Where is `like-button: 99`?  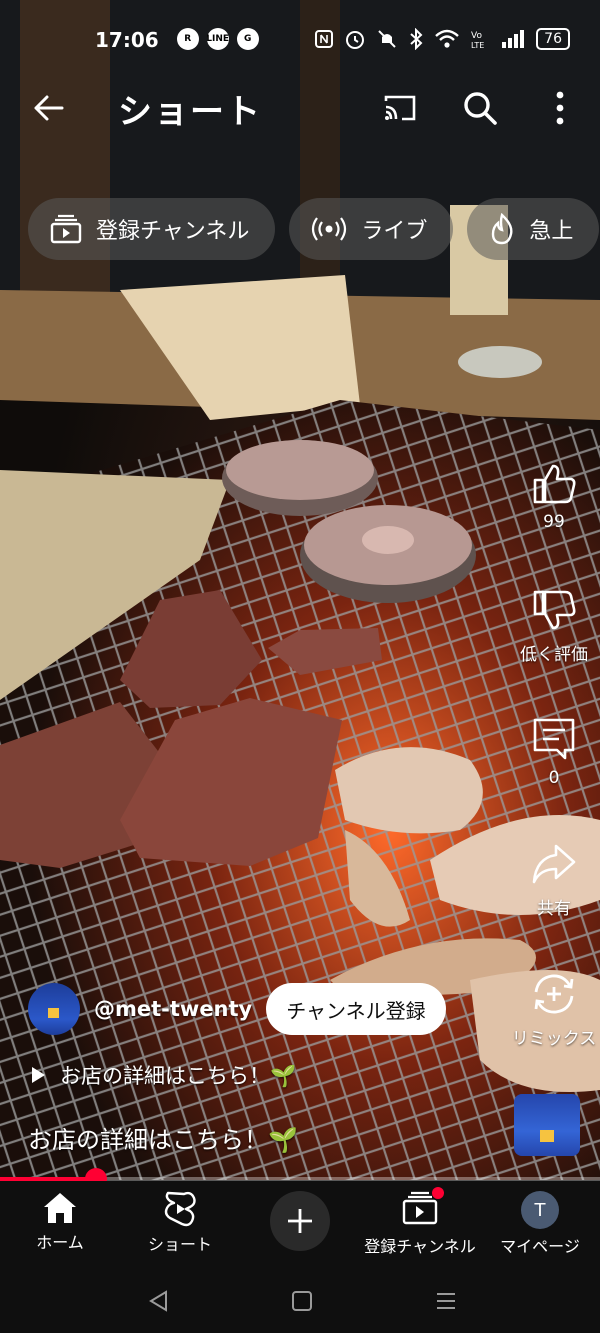
like-button: 99 is located at coordinates (554, 496).